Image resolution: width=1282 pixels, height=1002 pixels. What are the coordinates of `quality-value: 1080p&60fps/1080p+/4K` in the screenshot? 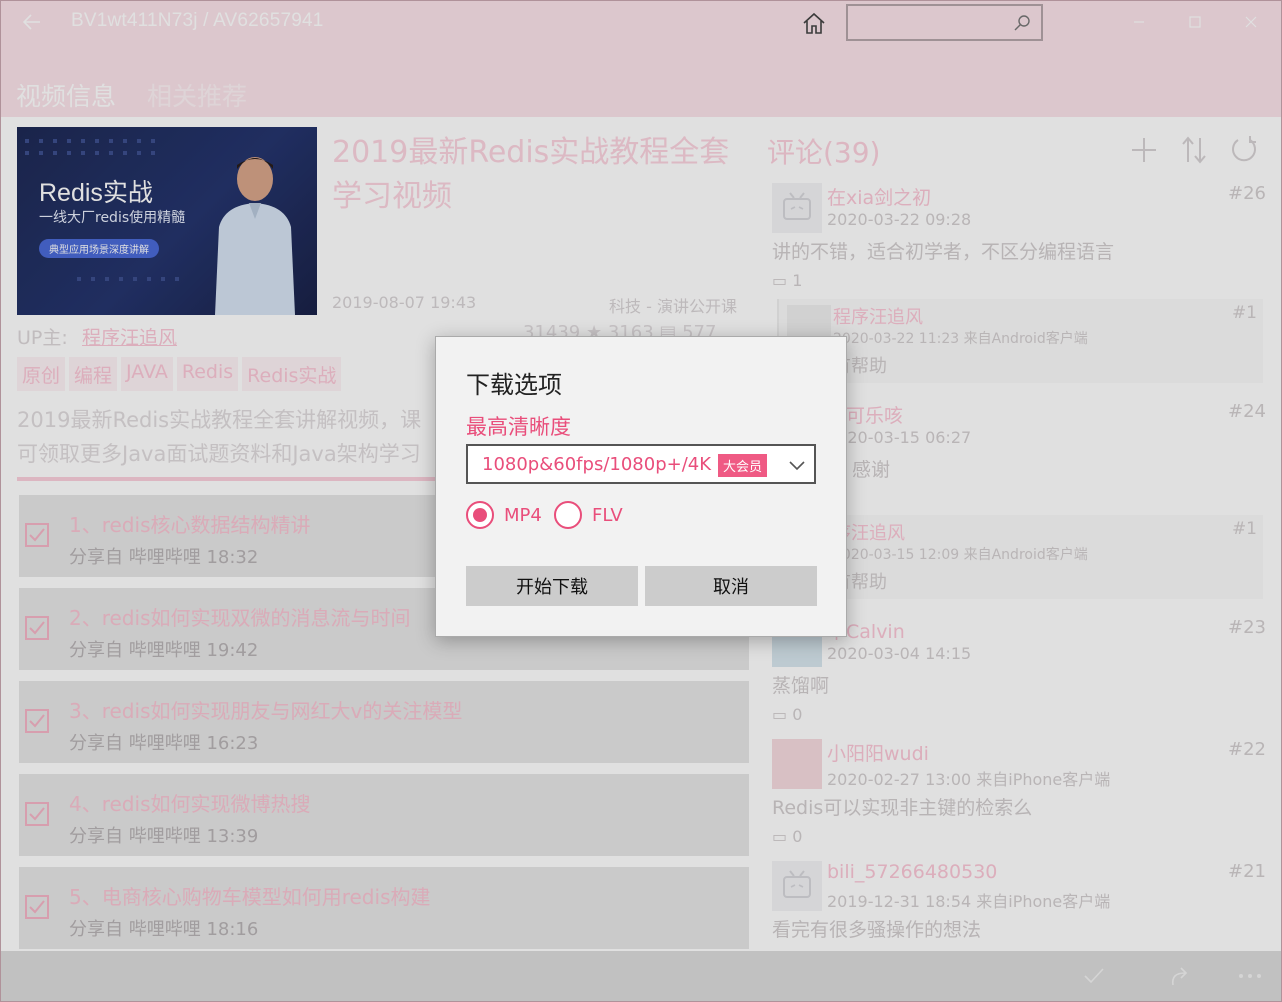 It's located at (597, 464).